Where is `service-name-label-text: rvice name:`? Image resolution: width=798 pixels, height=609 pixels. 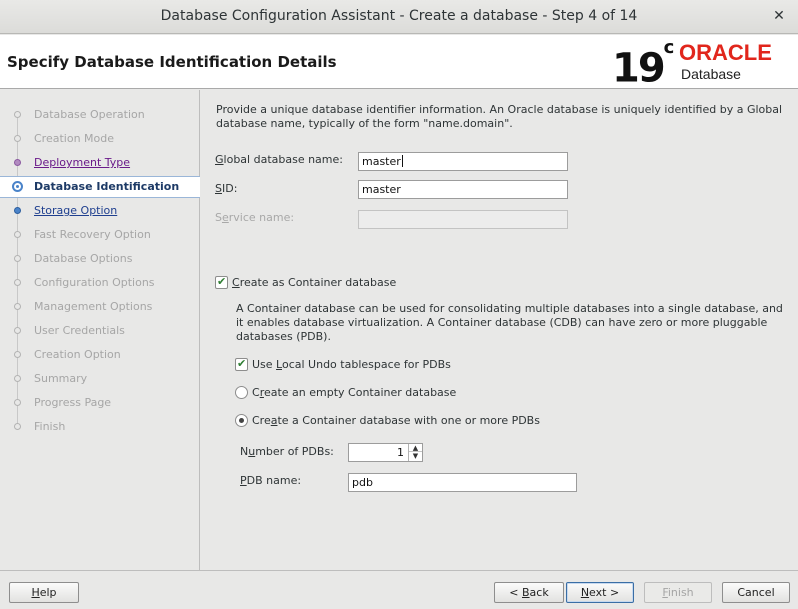
service-name-label-text: rvice name: is located at coordinates (261, 217).